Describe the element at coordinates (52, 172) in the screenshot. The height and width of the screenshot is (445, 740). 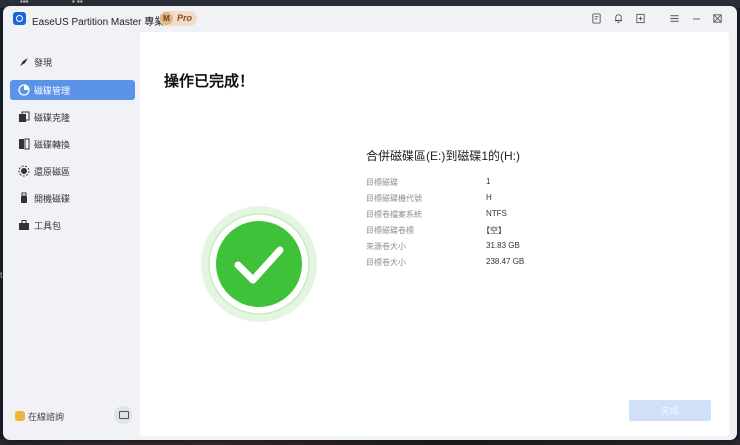
I see `sidebar-item-label: 還原磁區` at that location.